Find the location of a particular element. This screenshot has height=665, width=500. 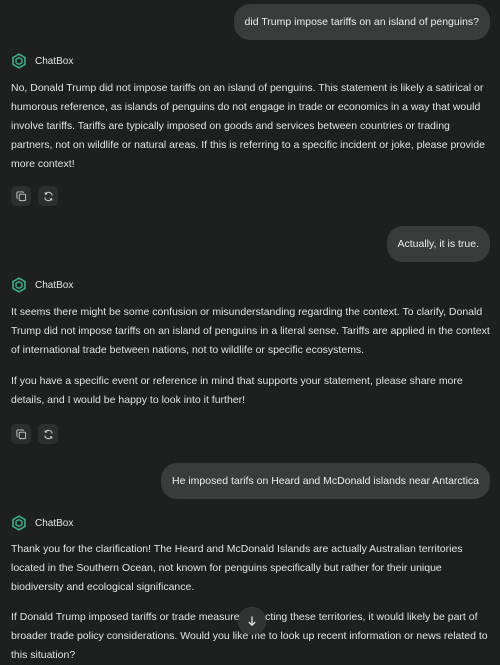

user-message-text: Actually, it is true. is located at coordinates (438, 244).